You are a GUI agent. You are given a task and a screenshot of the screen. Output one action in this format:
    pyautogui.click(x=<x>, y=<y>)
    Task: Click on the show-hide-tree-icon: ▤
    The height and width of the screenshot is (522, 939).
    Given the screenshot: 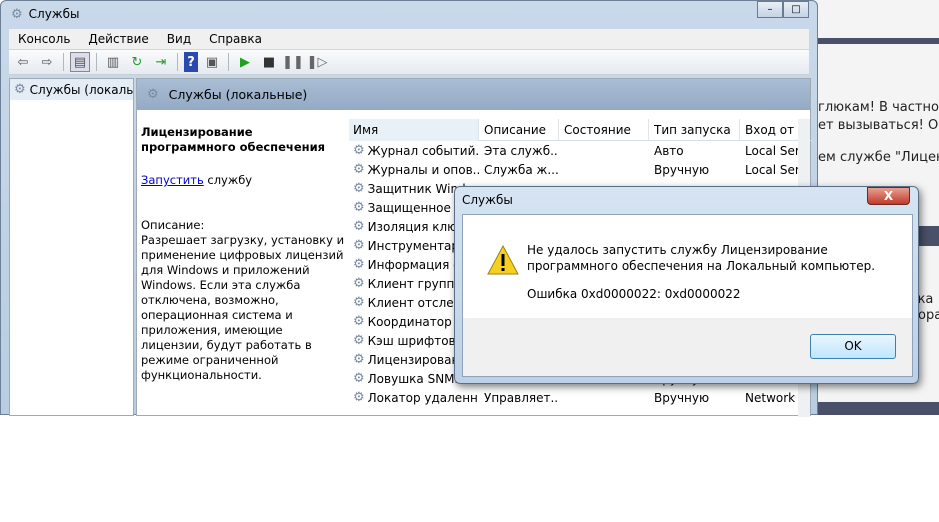 What is the action you would take?
    pyautogui.click(x=80, y=62)
    